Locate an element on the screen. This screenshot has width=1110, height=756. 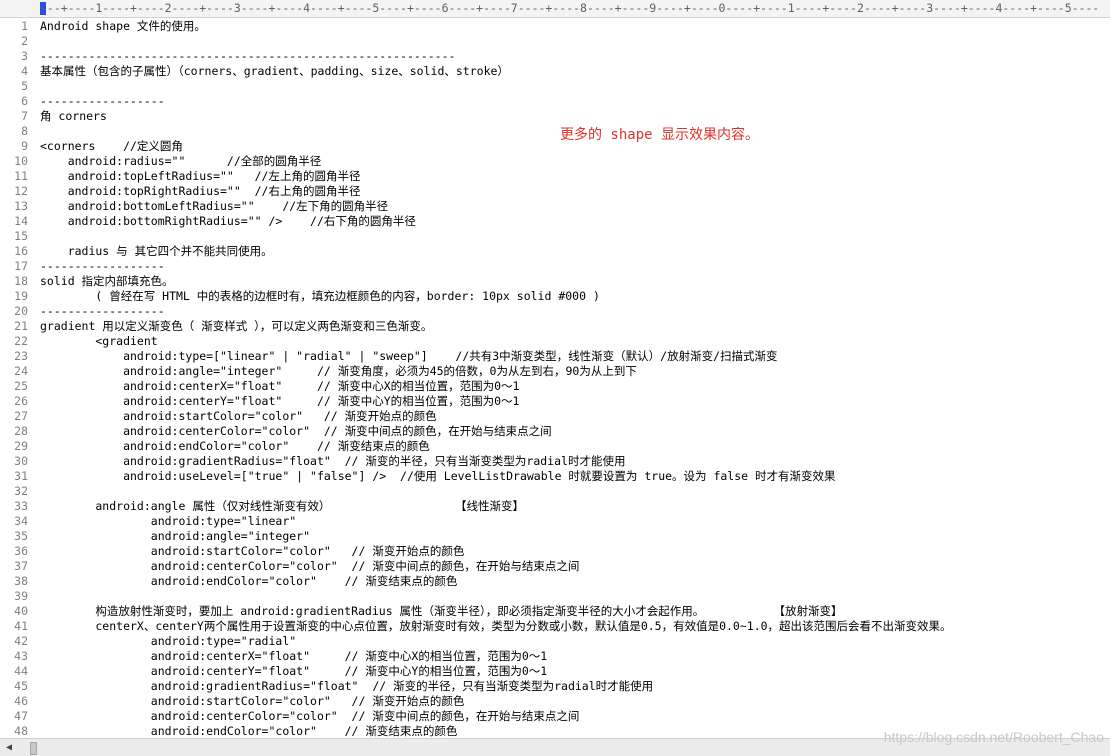
line-number: 11 is located at coordinates (21, 176).